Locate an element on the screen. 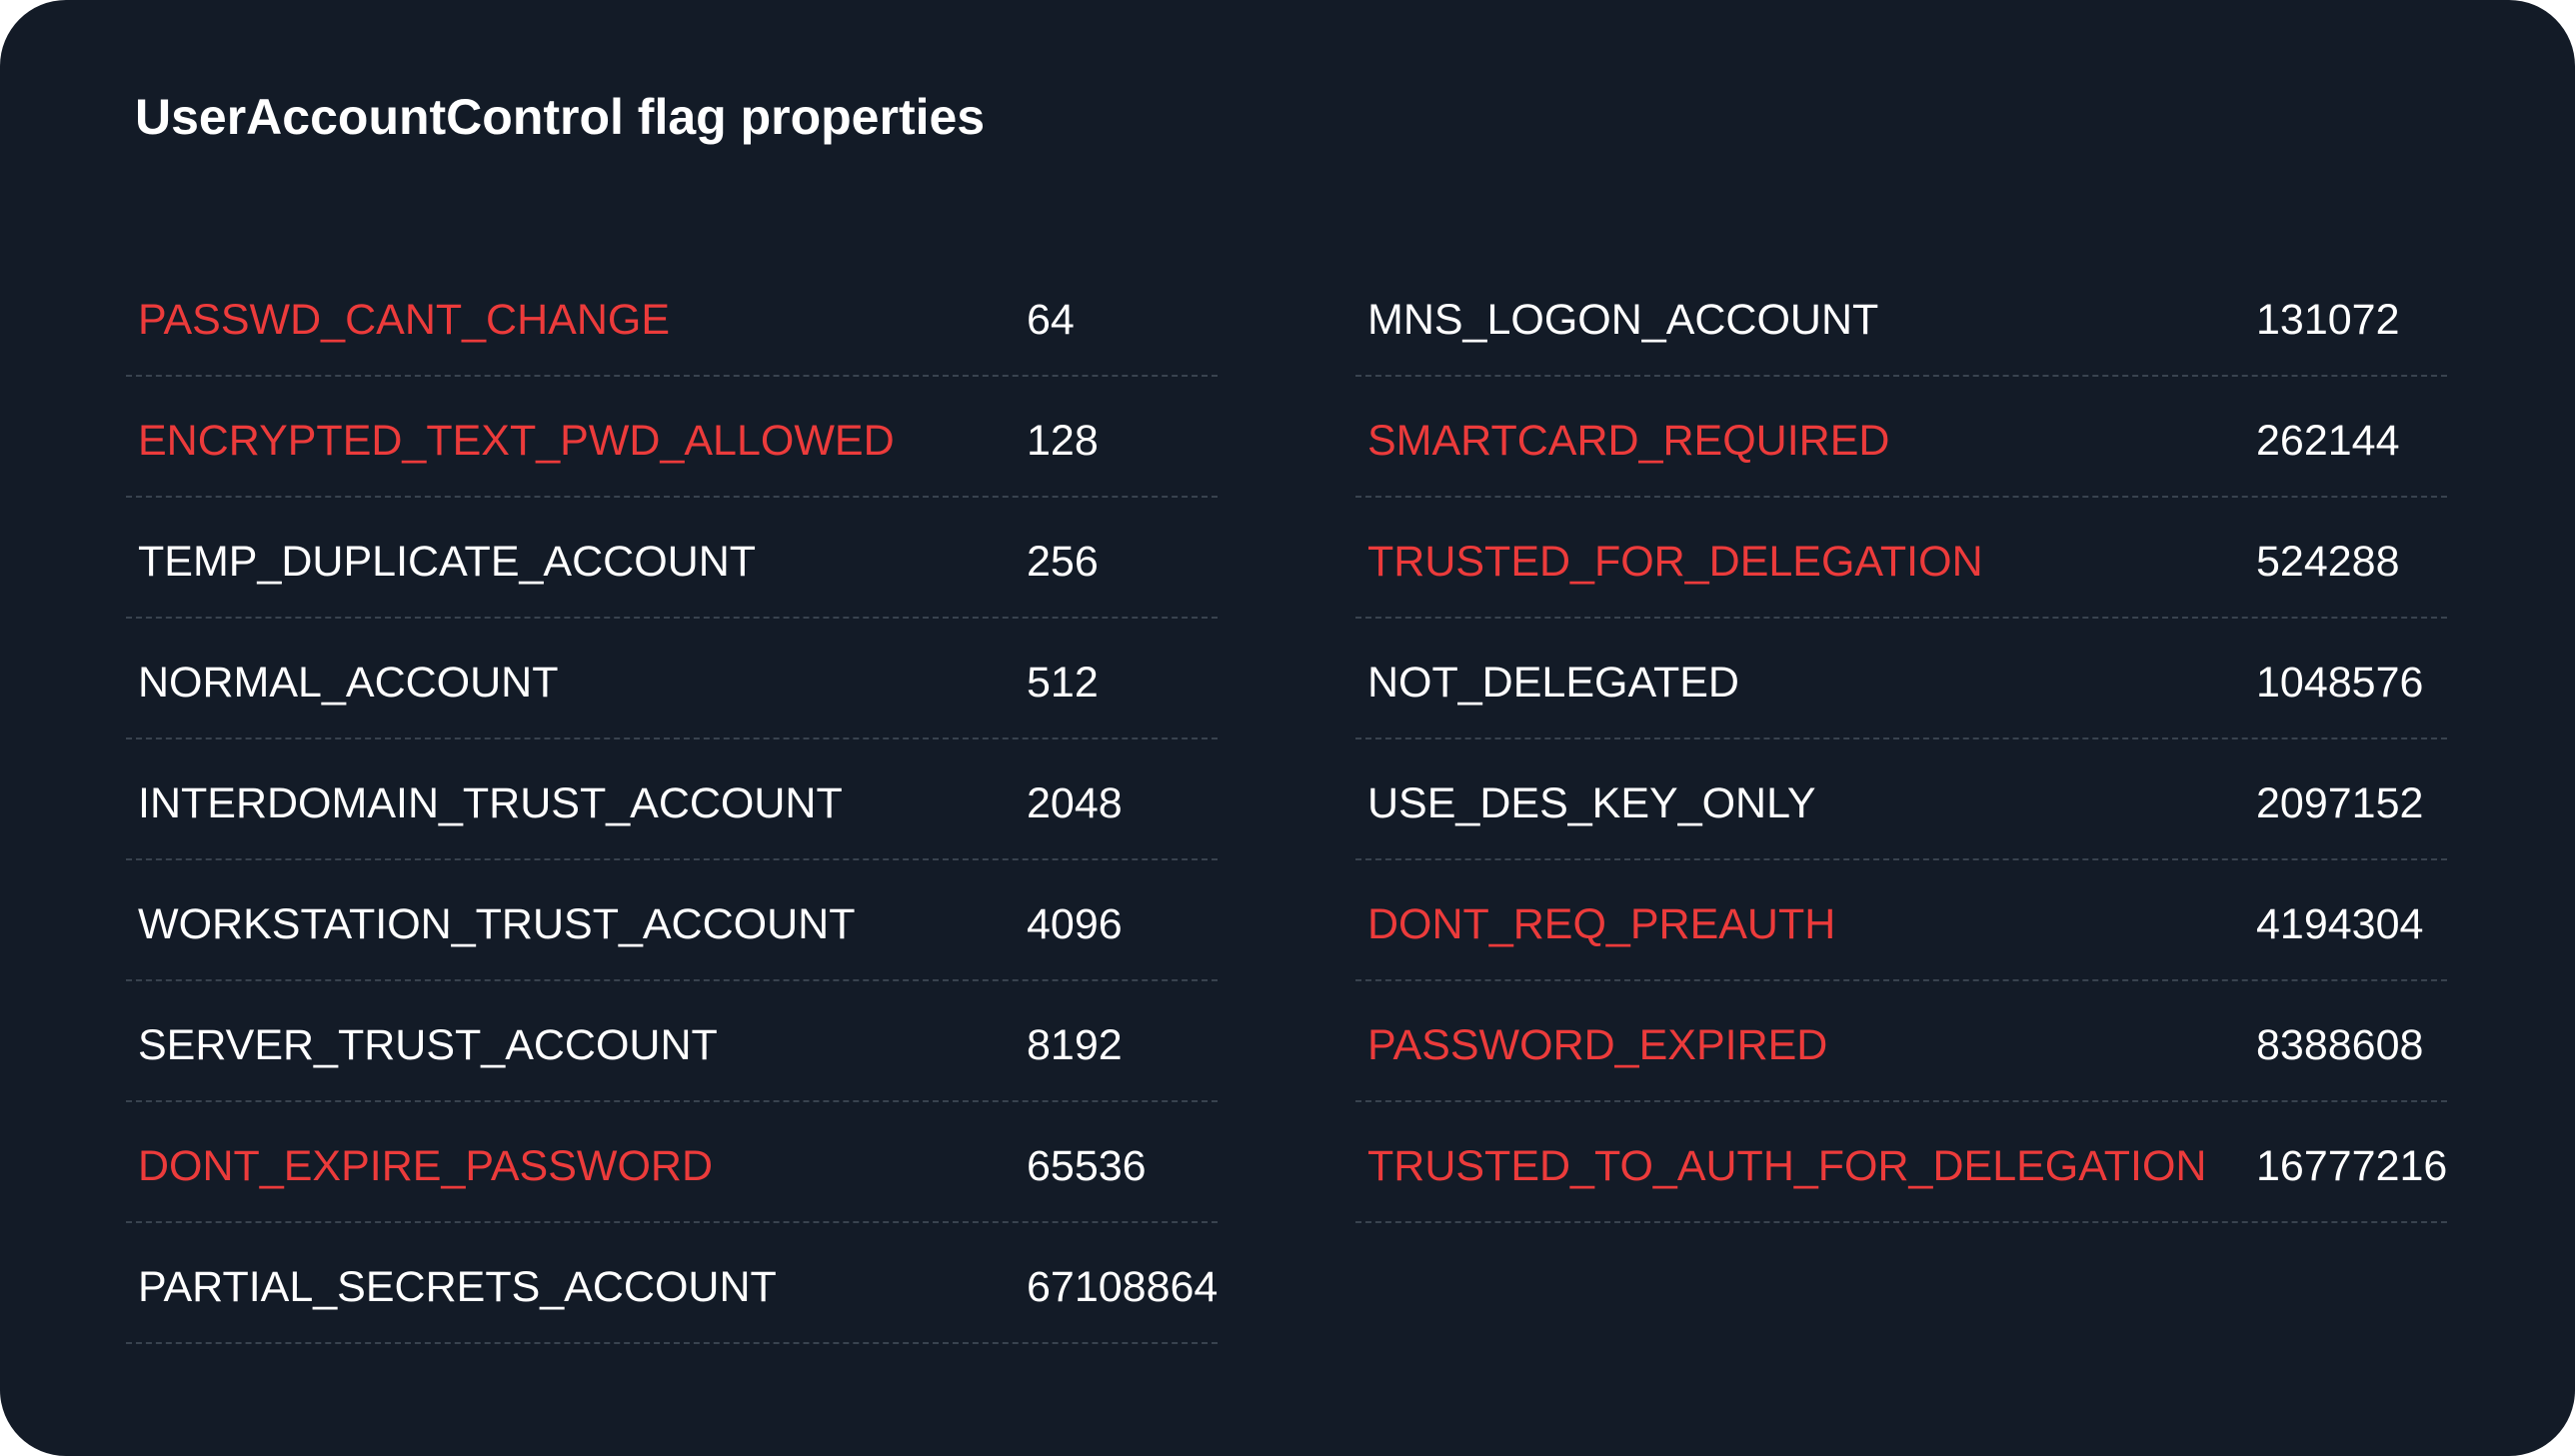 This screenshot has width=2575, height=1456. flag-value: 512 is located at coordinates (1063, 683).